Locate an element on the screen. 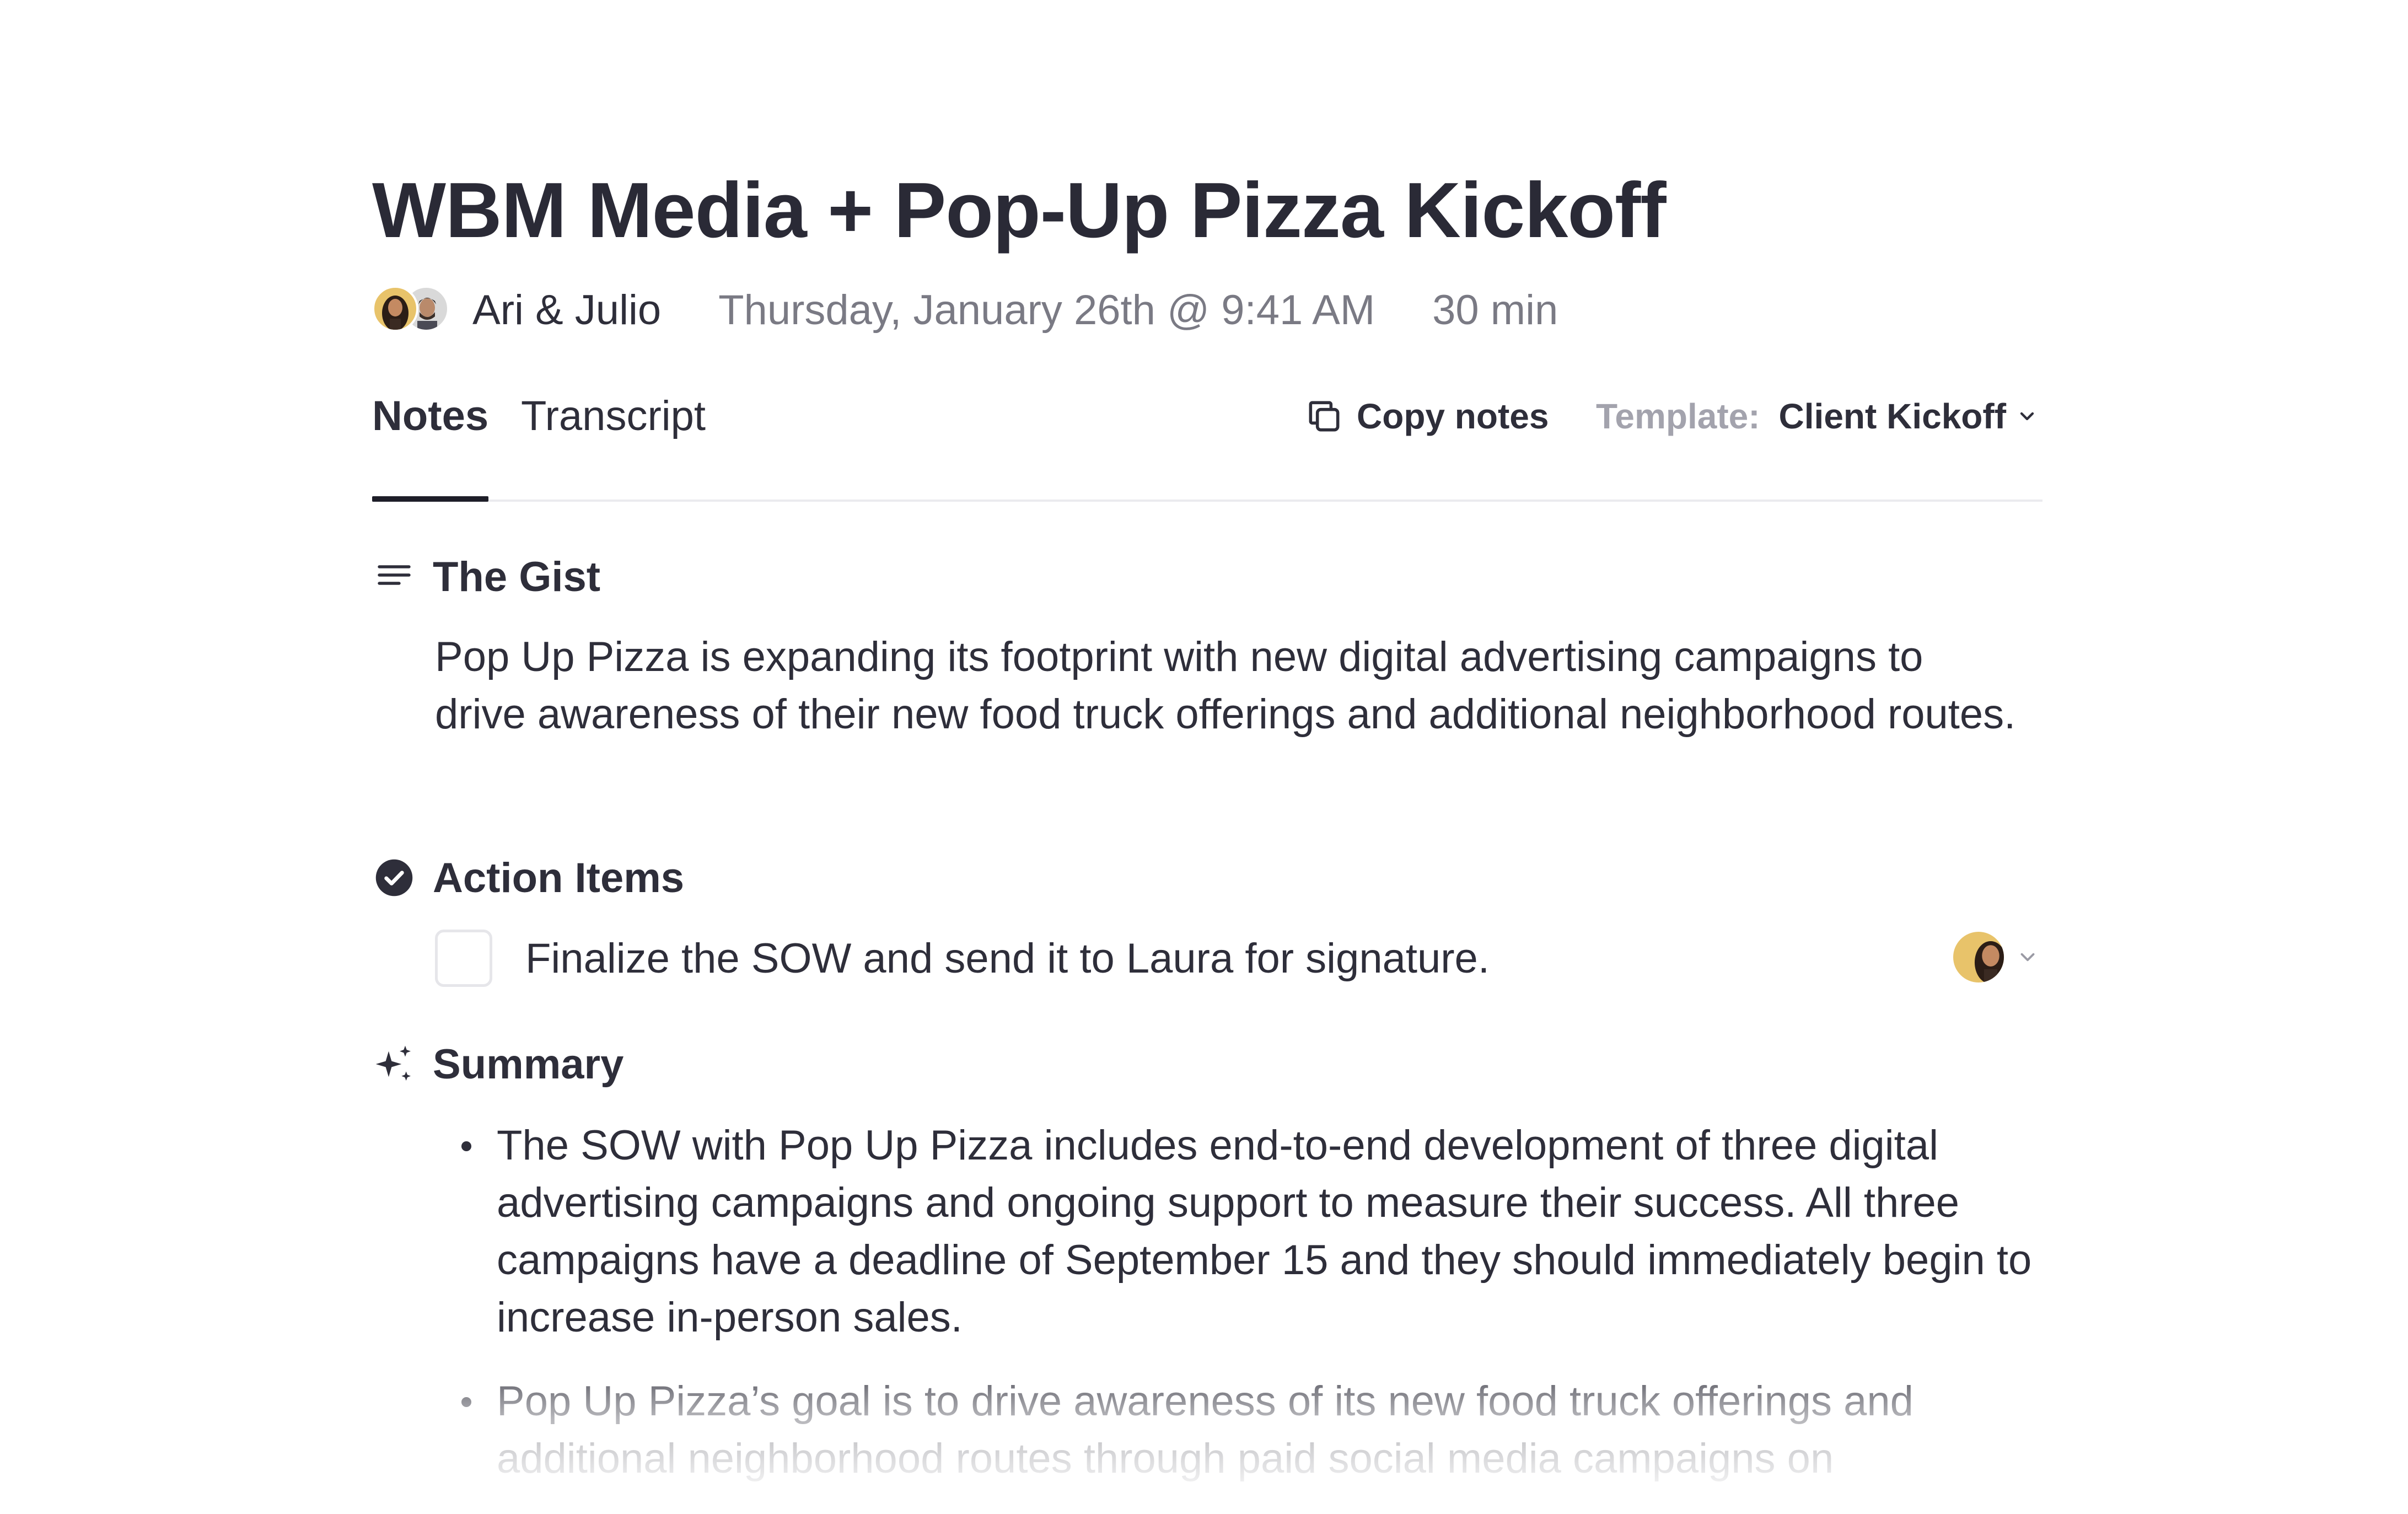  lines-icon is located at coordinates (394, 577).